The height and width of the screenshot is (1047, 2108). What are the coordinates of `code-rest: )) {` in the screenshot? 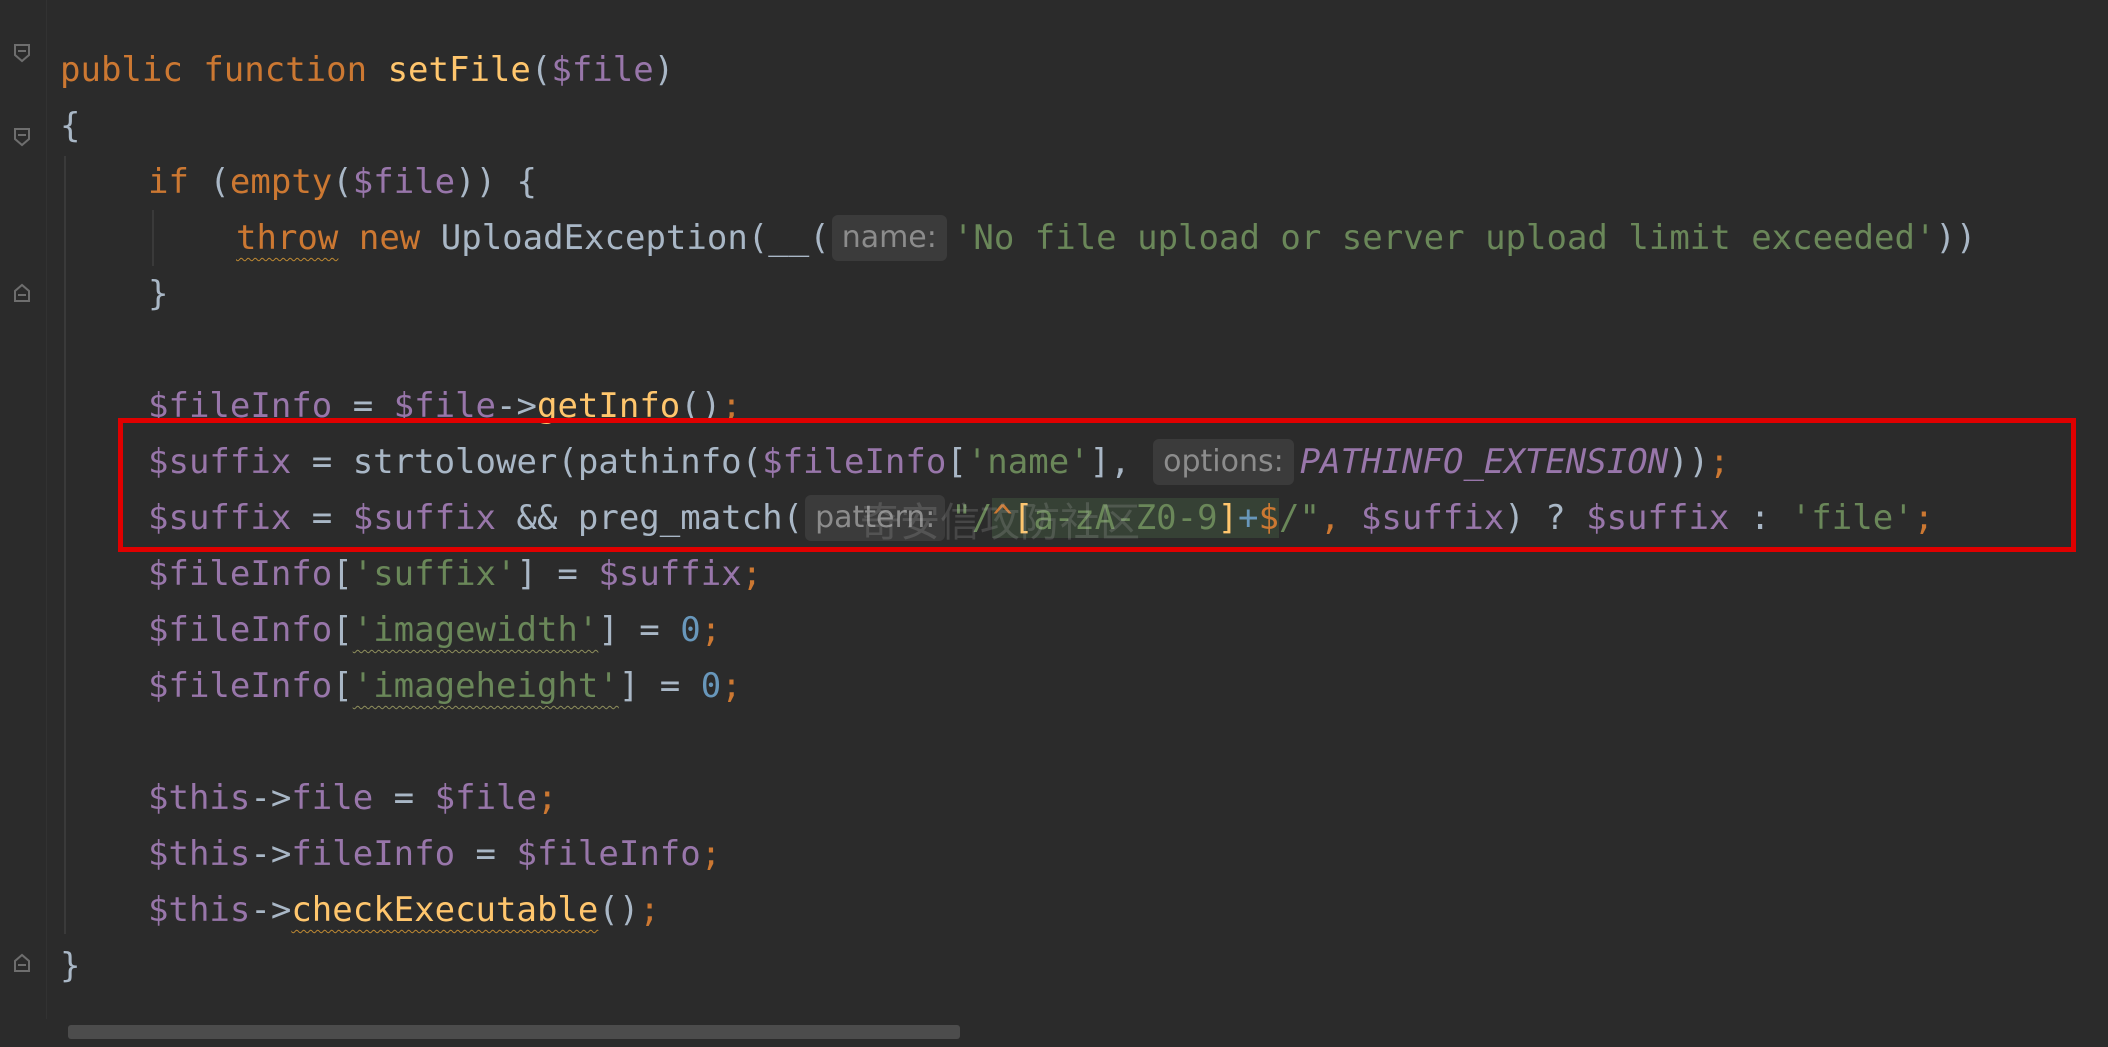 It's located at (496, 182).